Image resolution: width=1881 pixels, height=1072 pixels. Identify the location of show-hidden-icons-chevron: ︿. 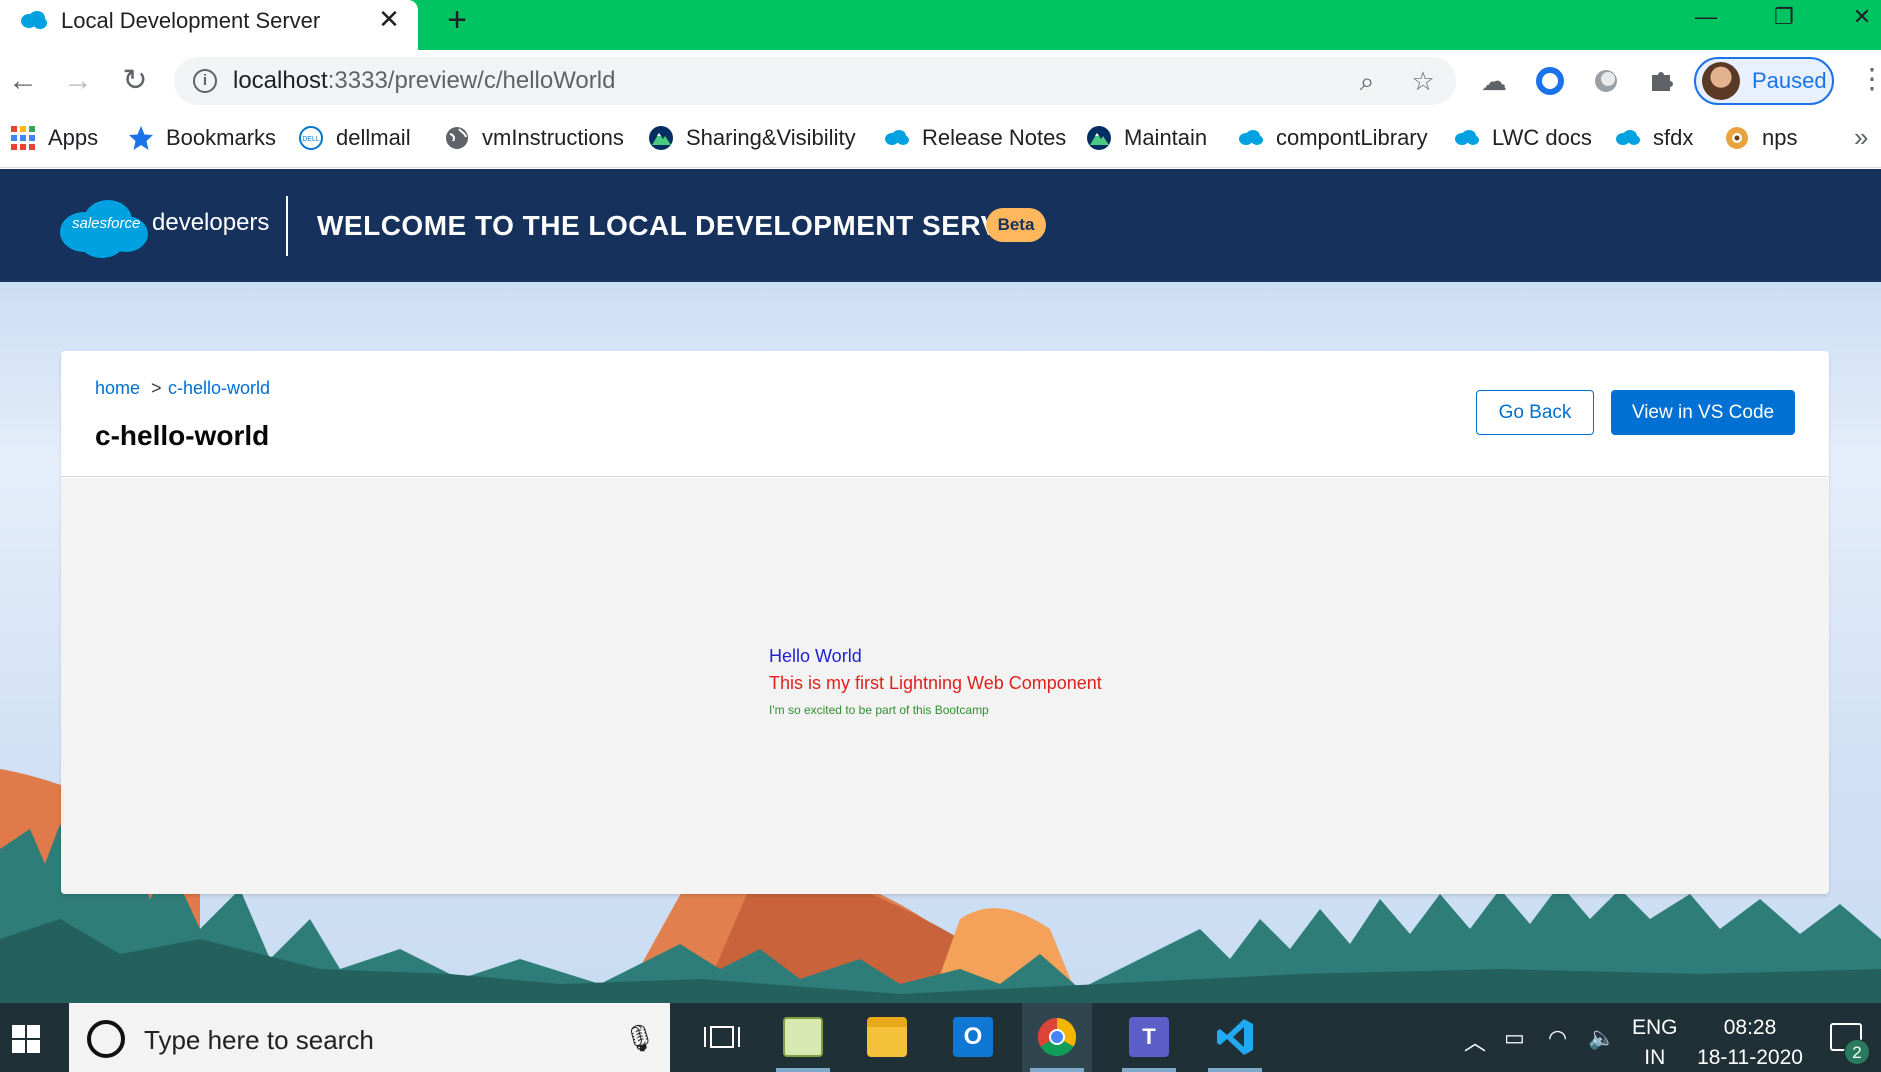
(1475, 1041).